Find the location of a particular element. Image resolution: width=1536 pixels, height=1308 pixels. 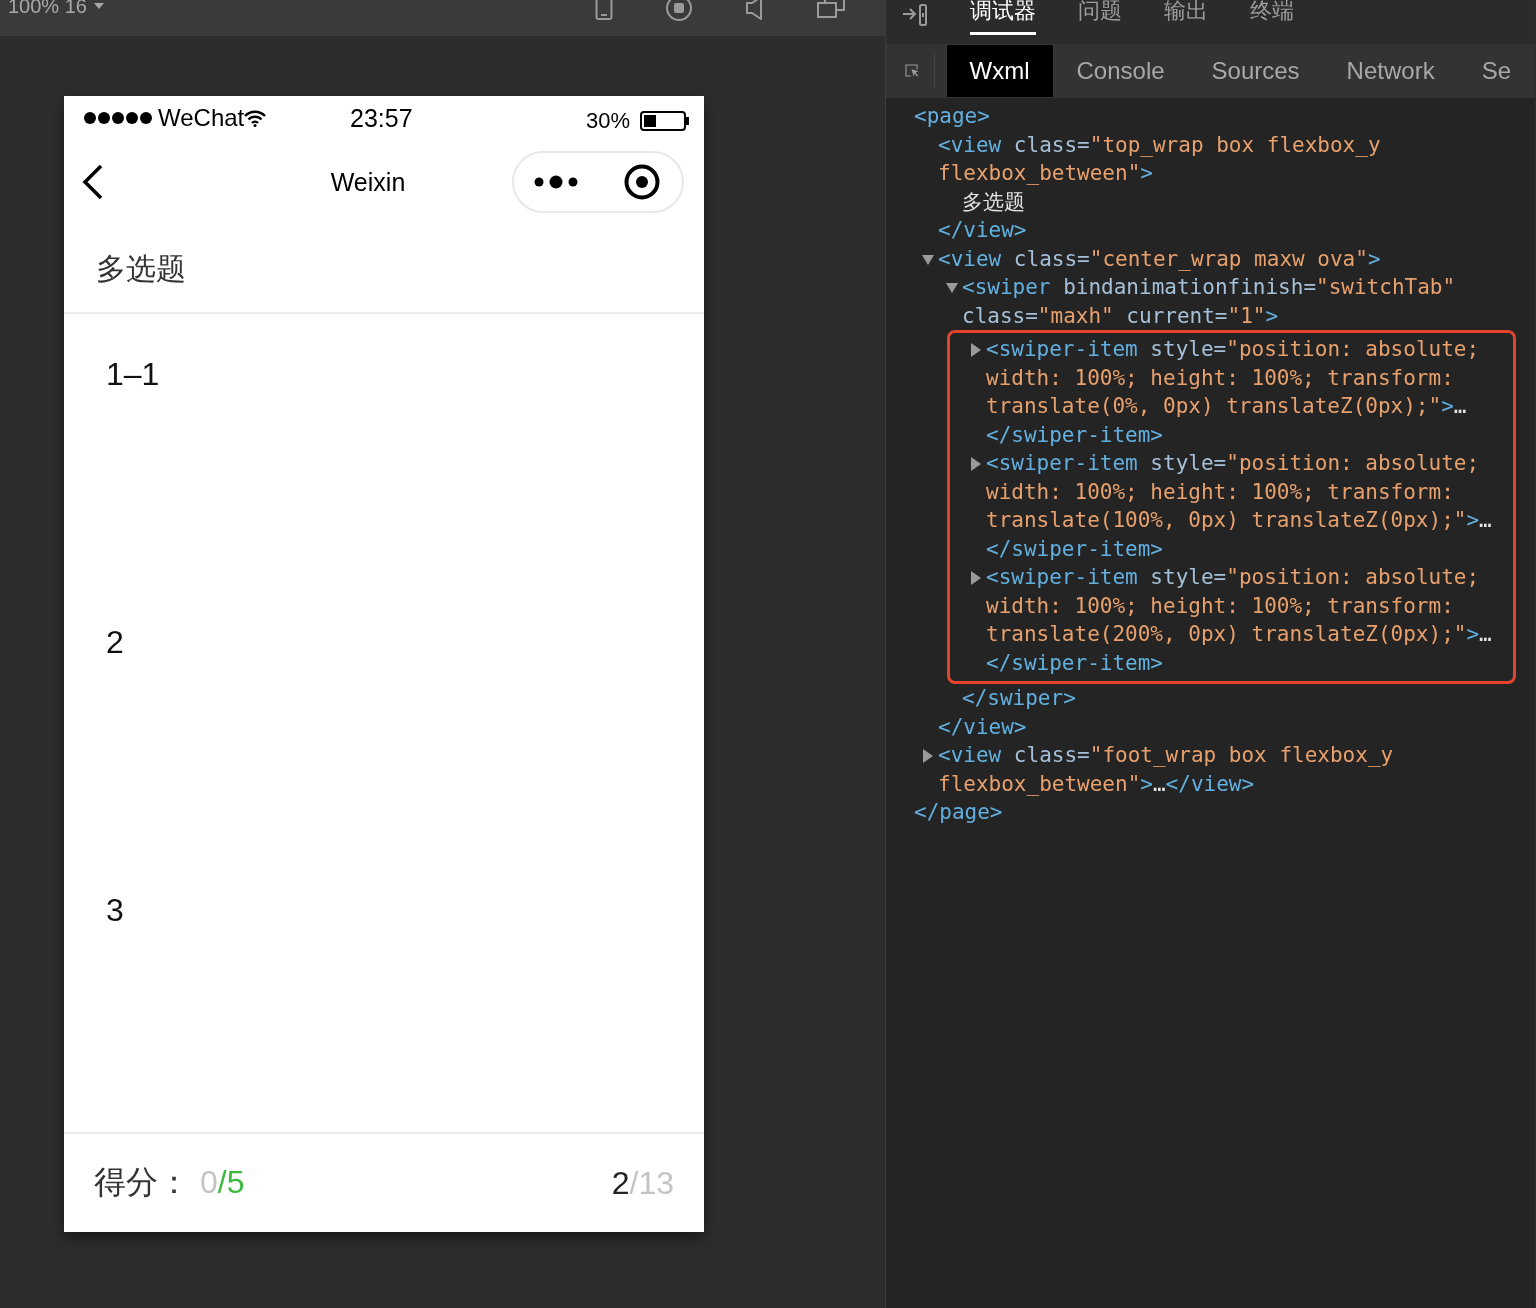

caret-icon is located at coordinates (98, 6).